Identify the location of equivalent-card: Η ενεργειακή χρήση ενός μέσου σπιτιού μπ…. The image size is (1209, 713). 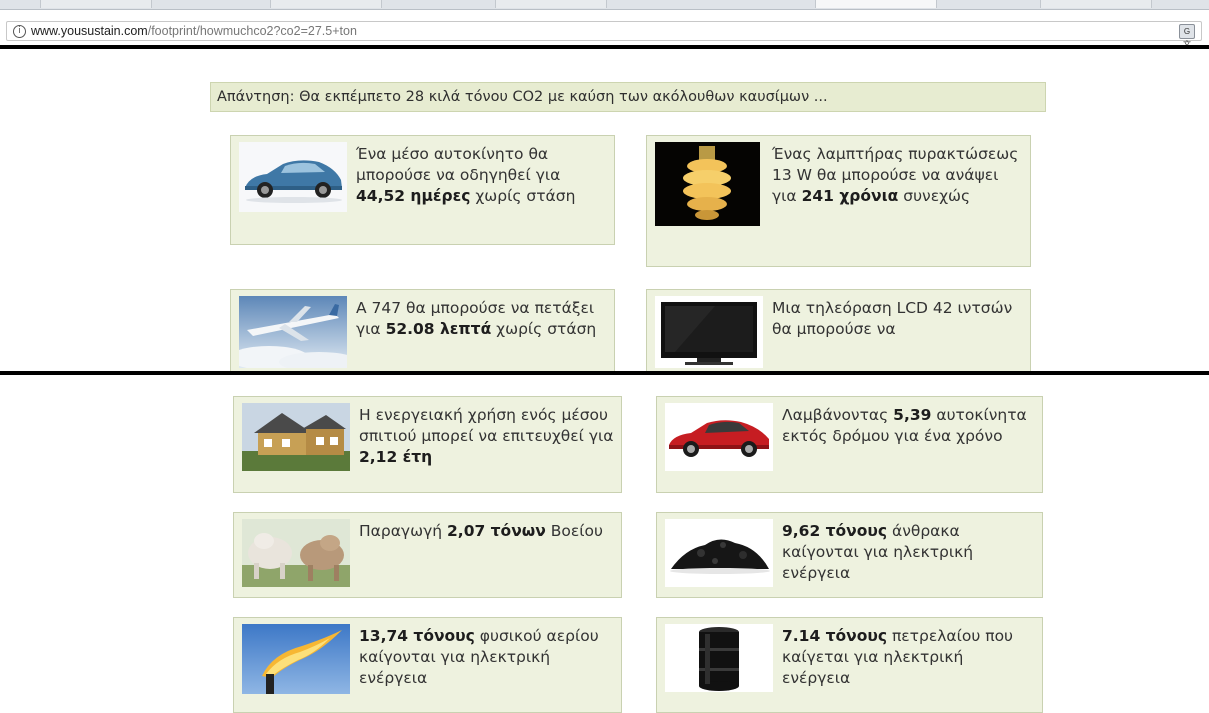
(427, 444).